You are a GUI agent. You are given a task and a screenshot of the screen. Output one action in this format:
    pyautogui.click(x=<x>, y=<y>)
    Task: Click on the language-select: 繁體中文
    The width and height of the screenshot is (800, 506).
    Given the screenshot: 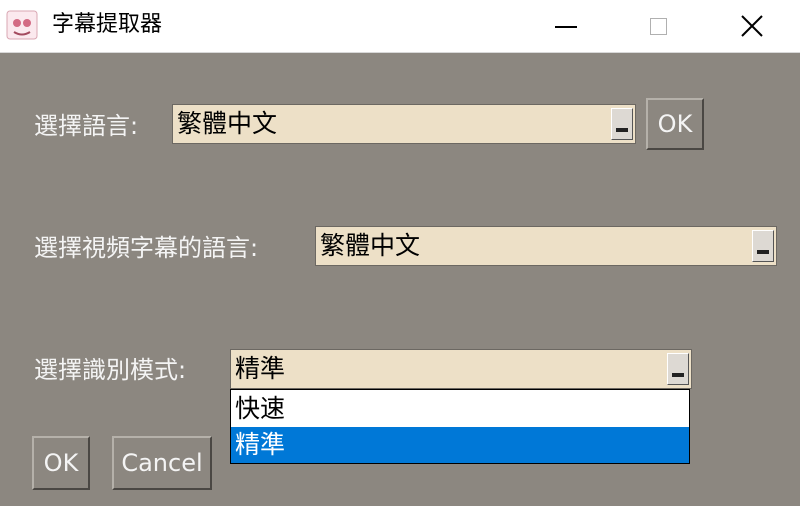 What is the action you would take?
    pyautogui.click(x=404, y=124)
    